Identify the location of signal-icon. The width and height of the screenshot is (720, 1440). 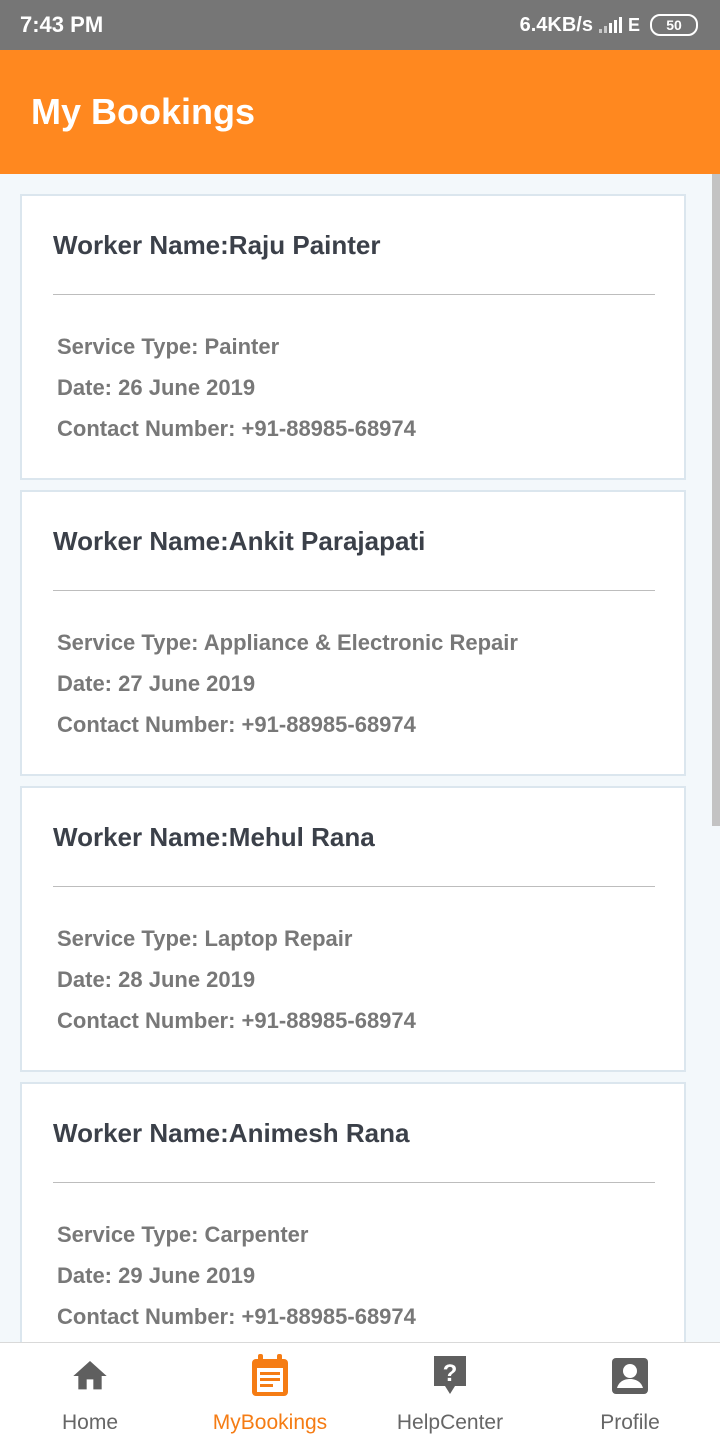
(610, 25).